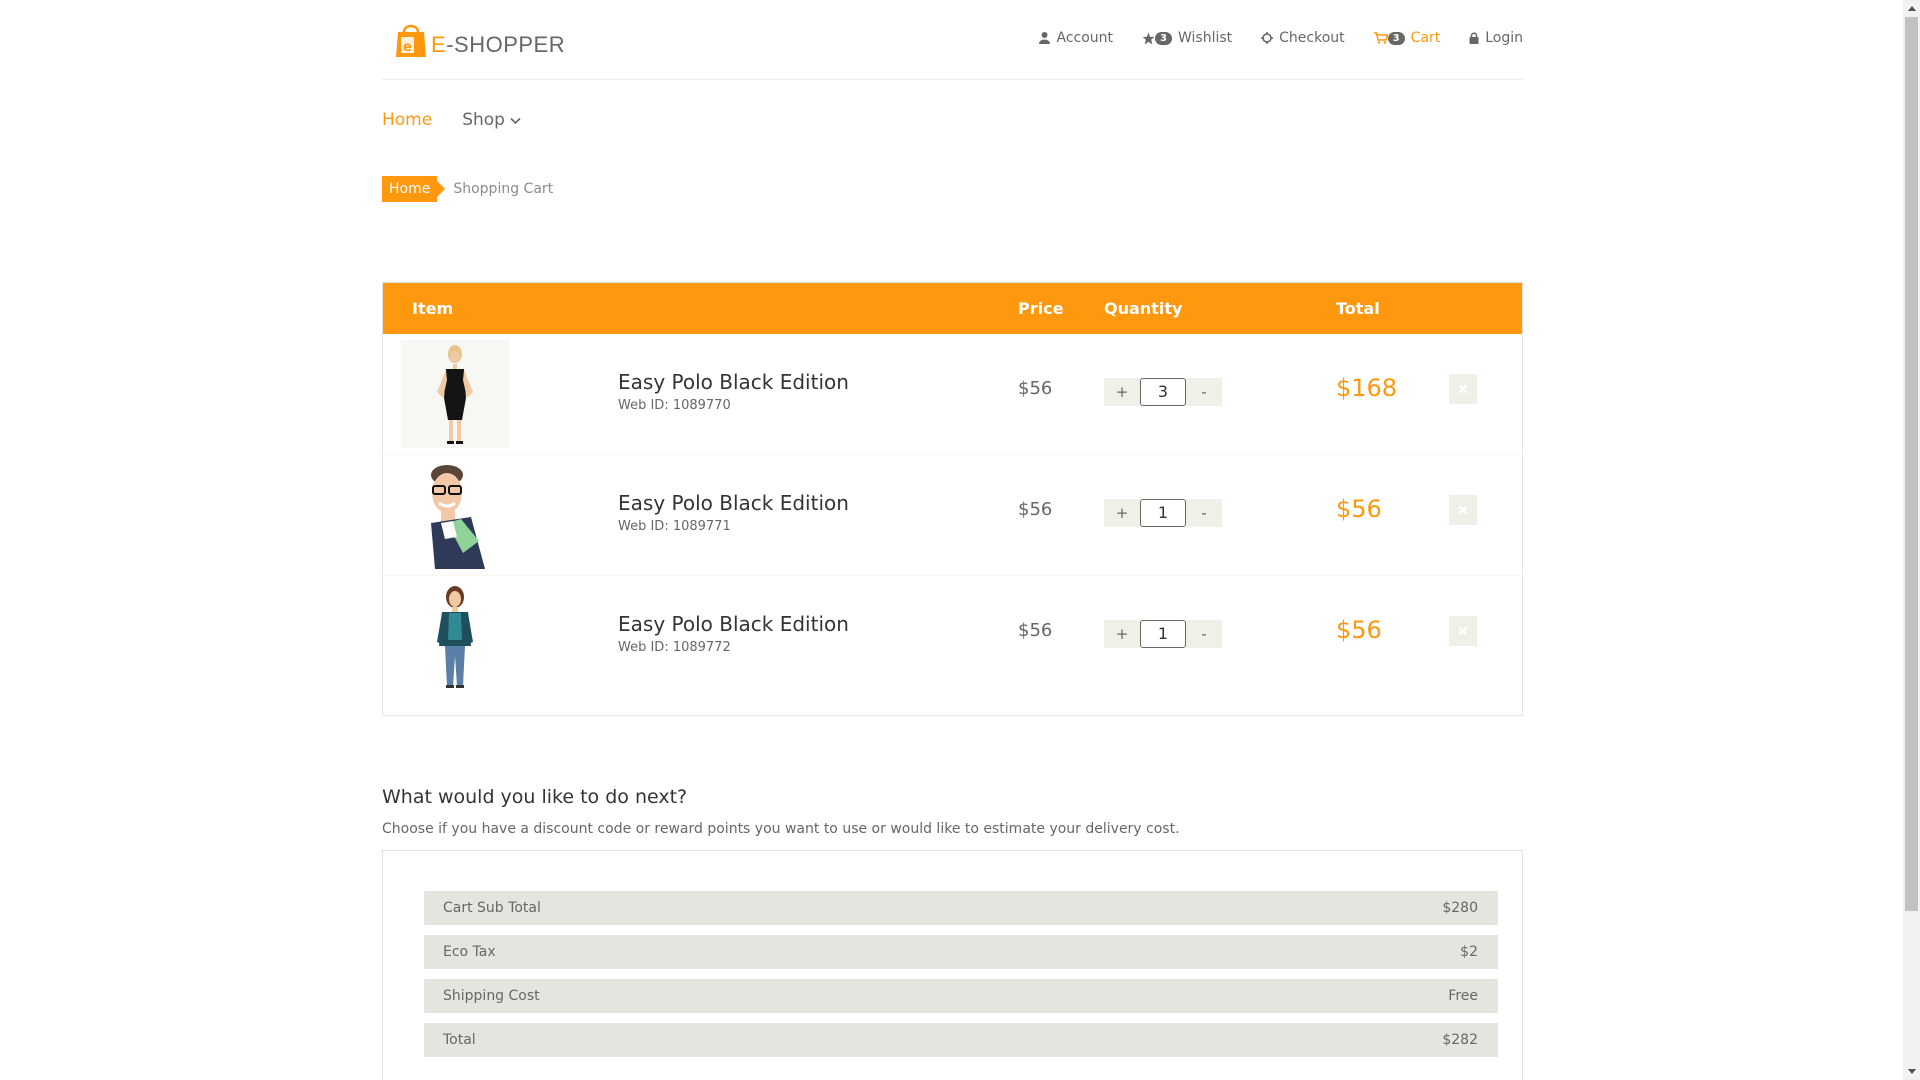 The width and height of the screenshot is (1920, 1080). What do you see at coordinates (674, 405) in the screenshot?
I see `product-web-id: Web ID: 1089770` at bounding box center [674, 405].